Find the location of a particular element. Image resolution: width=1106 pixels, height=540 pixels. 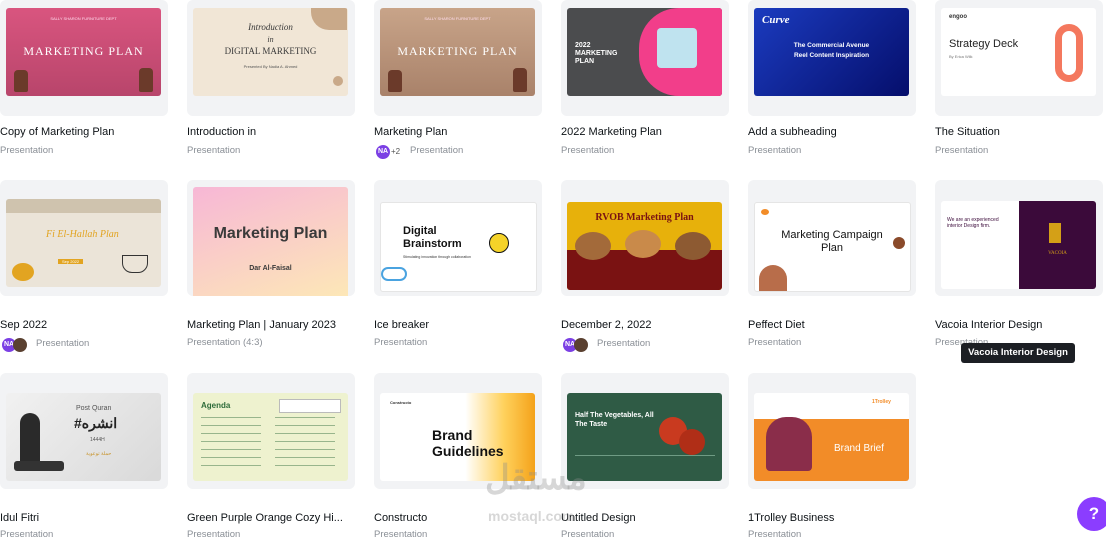

thumbnail-heading: Marketing Plan is located at coordinates (270, 233).